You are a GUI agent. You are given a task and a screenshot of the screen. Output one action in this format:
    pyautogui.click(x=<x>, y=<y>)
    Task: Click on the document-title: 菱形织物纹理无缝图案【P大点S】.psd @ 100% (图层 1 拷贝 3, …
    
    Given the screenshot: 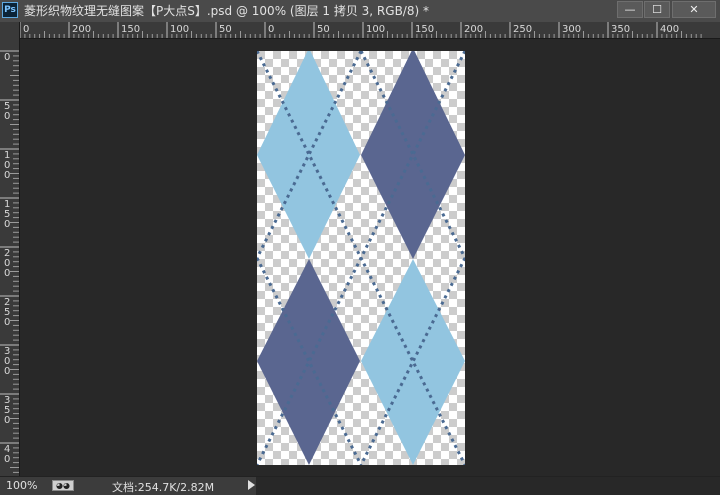 What is the action you would take?
    pyautogui.click(x=226, y=11)
    